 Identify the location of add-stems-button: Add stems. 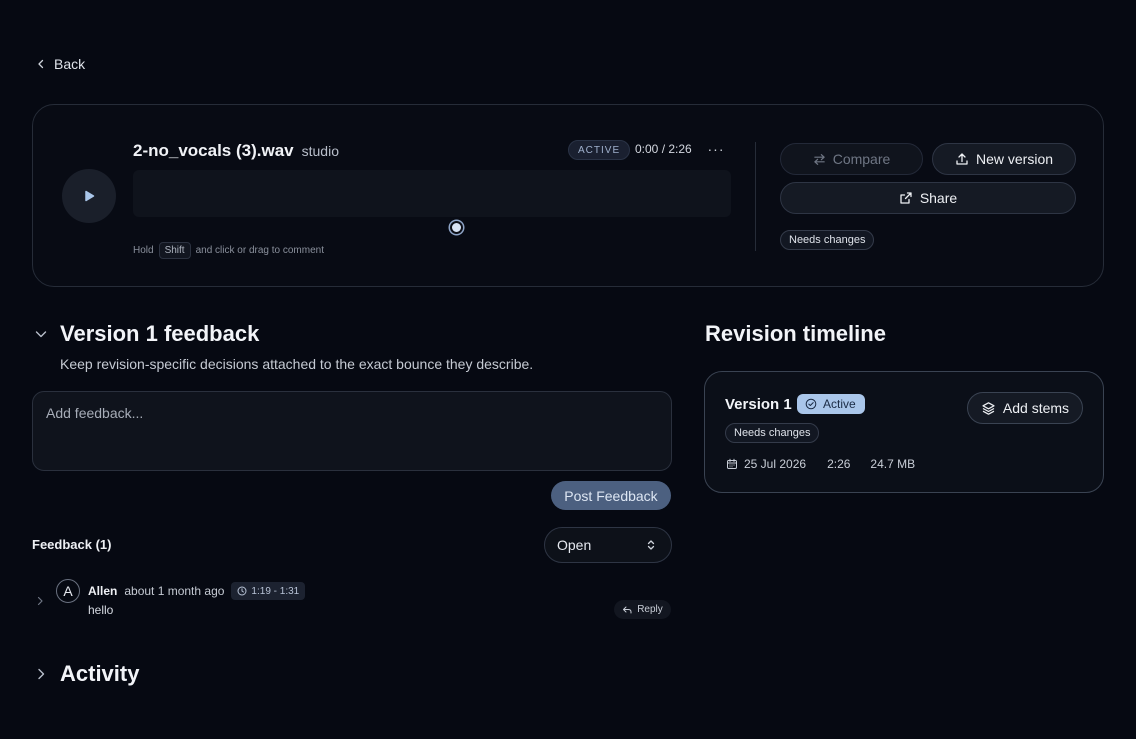
(1025, 408).